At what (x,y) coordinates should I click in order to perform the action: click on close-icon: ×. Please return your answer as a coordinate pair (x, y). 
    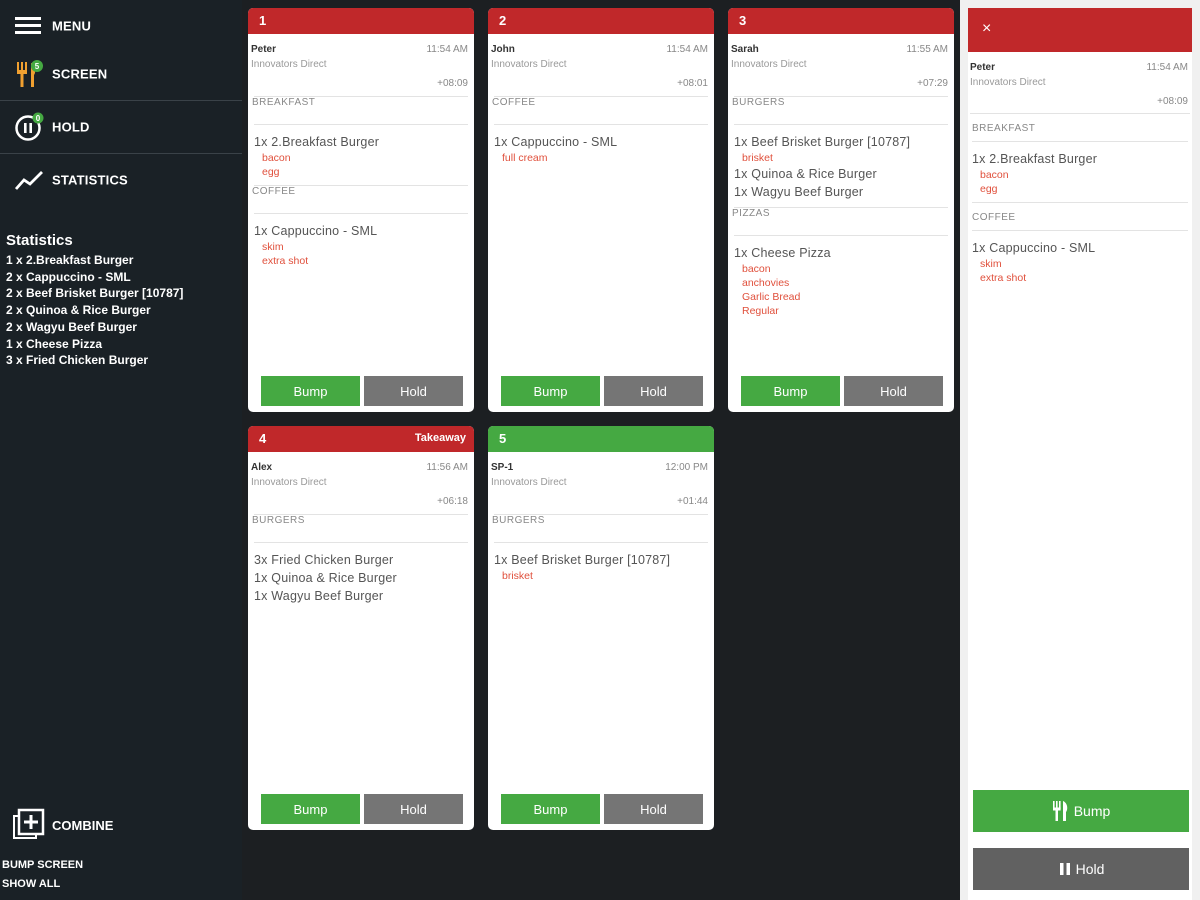
    Looking at the image, I should click on (986, 29).